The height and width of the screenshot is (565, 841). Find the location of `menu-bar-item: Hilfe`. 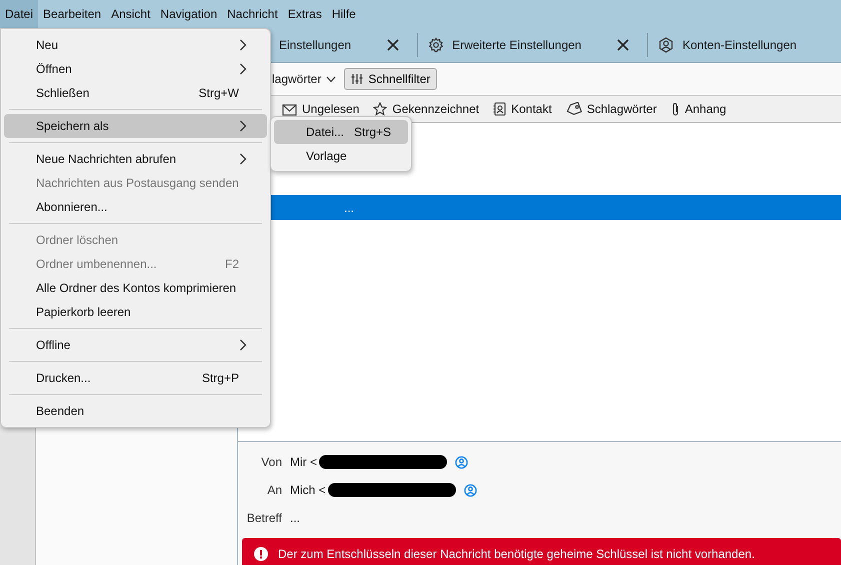

menu-bar-item: Hilfe is located at coordinates (343, 14).